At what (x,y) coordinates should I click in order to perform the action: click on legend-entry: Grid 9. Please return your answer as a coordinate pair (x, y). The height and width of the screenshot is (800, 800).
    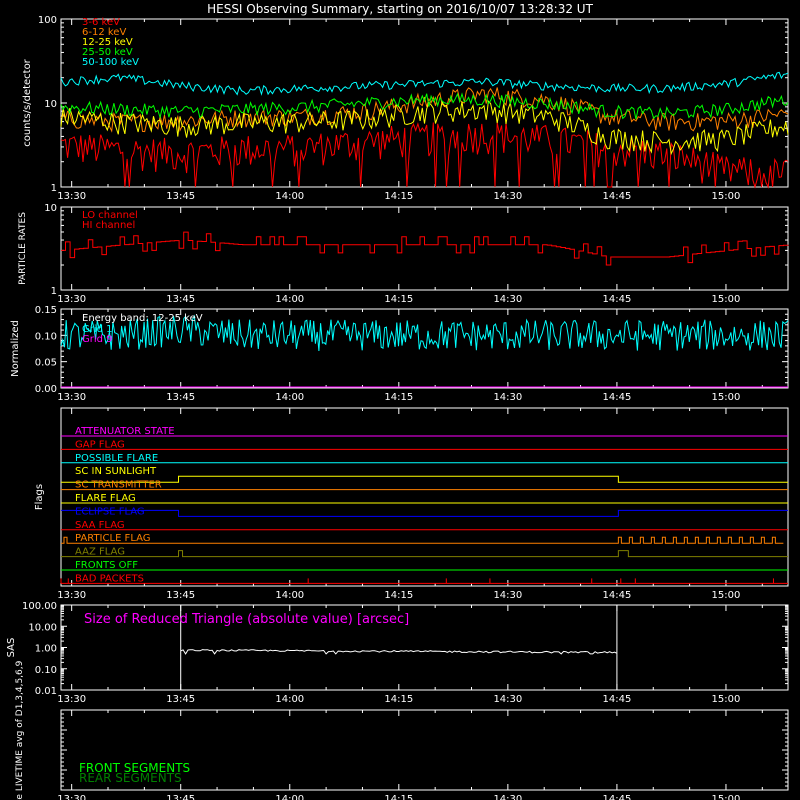
    Looking at the image, I should click on (97, 339).